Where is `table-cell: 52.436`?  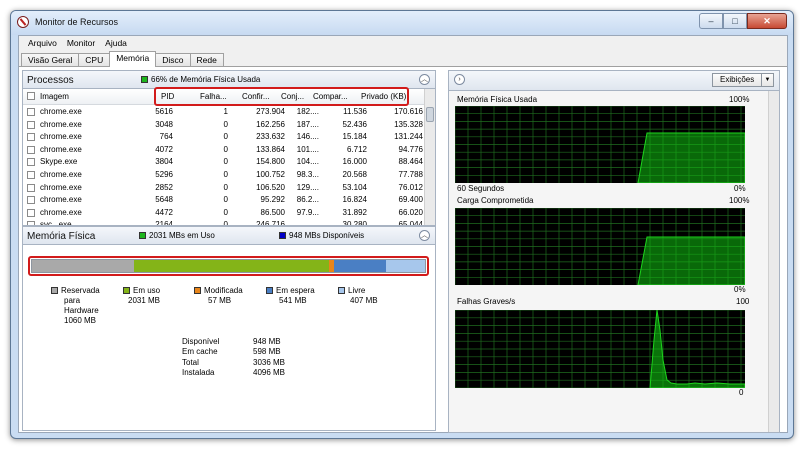
table-cell: 52.436 is located at coordinates (354, 124).